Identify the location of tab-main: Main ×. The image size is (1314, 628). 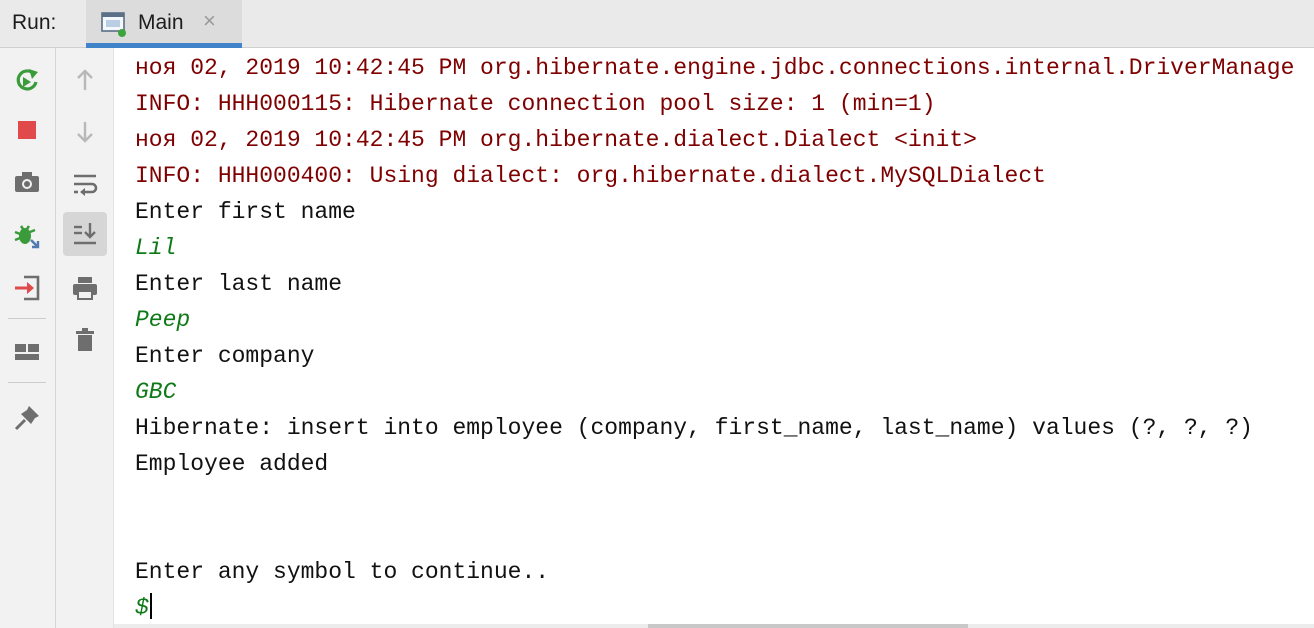
(164, 24).